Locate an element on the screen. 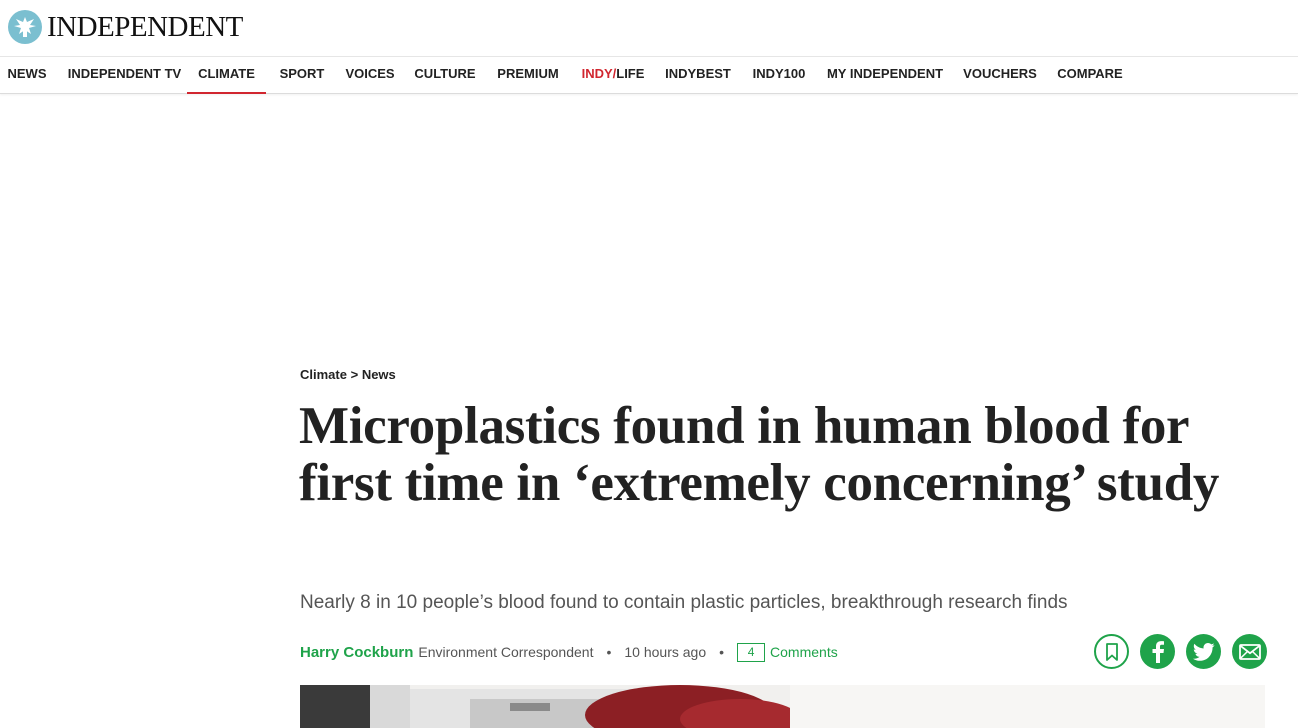 The width and height of the screenshot is (1298, 728). nav-item-sport: SPORT is located at coordinates (302, 75).